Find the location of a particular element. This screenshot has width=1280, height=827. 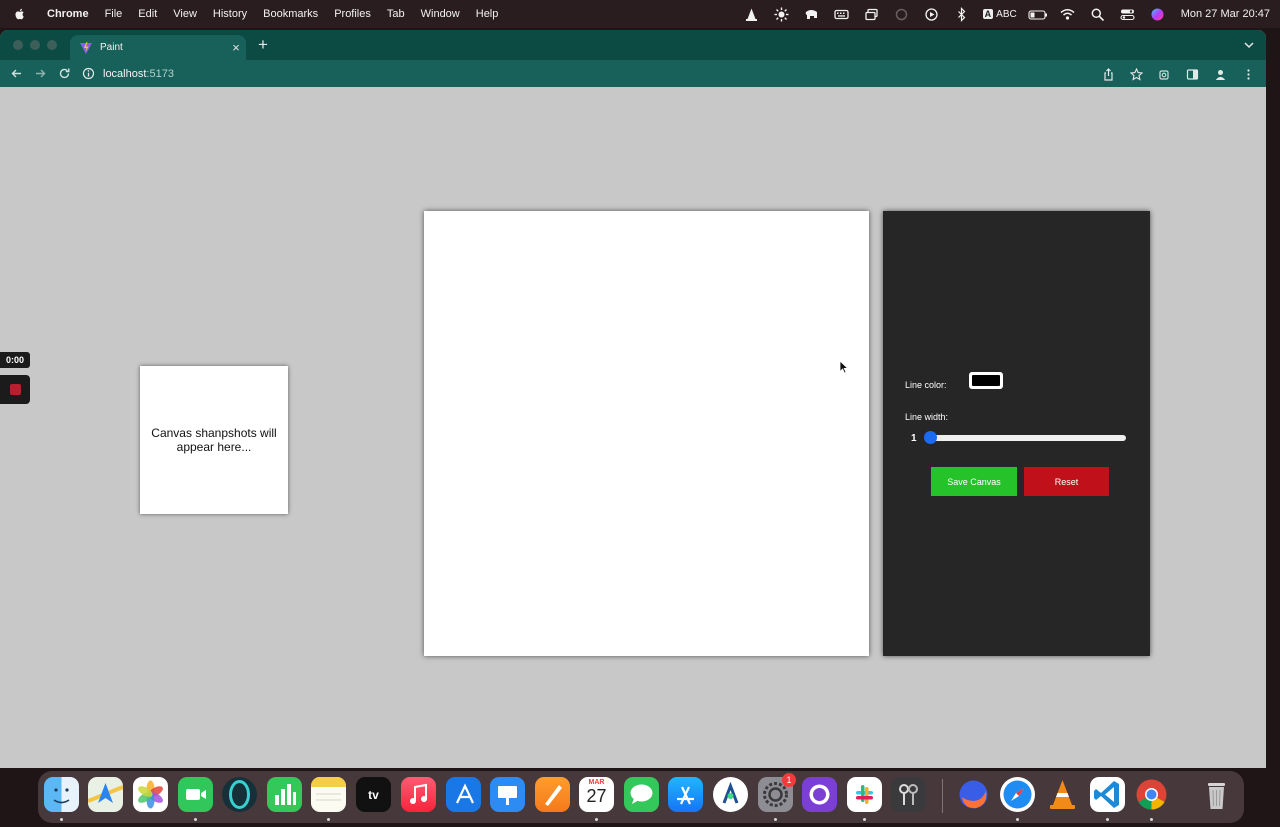

line-width-value: 1 is located at coordinates (914, 438).